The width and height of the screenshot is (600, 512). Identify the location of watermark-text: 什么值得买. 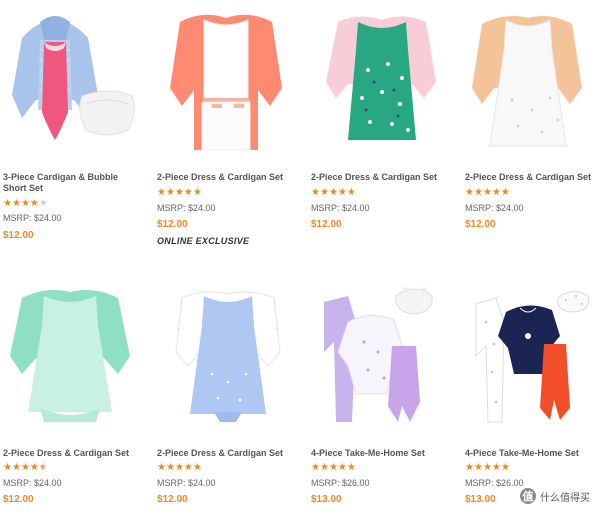
(565, 498).